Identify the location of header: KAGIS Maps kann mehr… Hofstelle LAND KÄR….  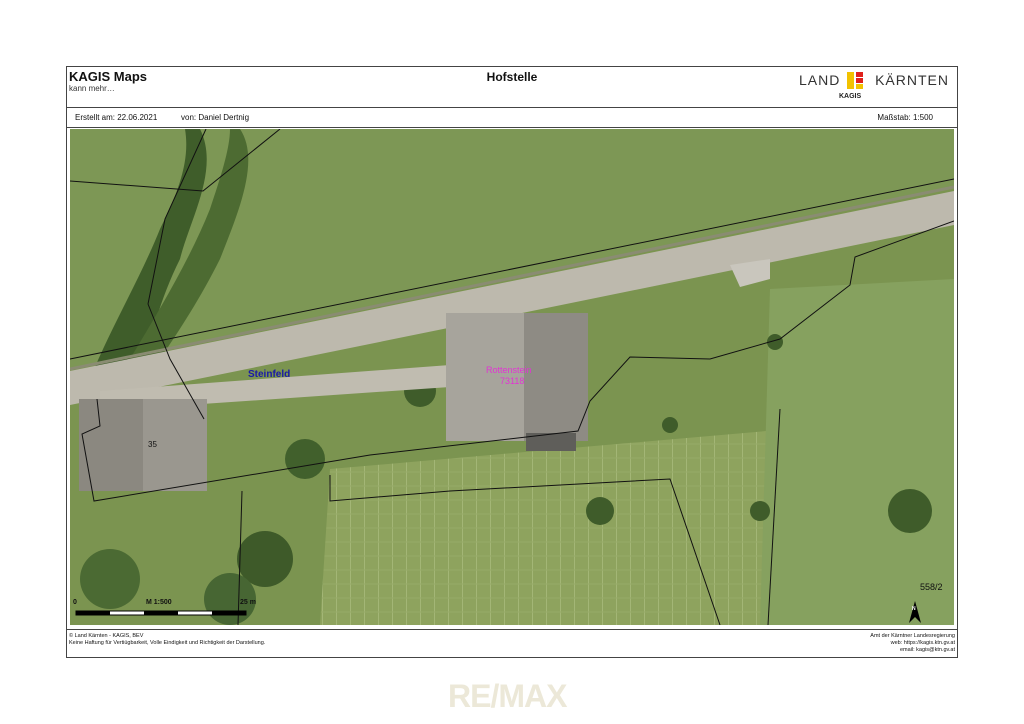
(512, 87).